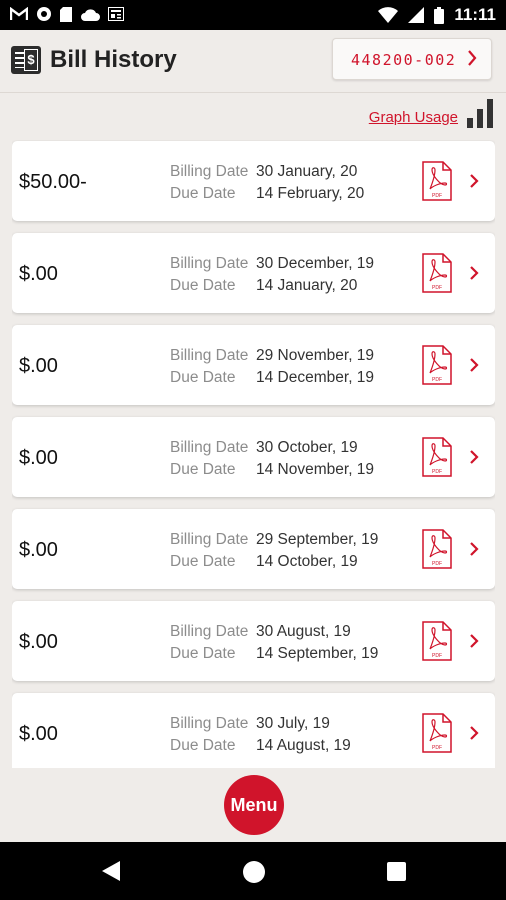  What do you see at coordinates (26, 60) in the screenshot?
I see `bill-logo-icon: $` at bounding box center [26, 60].